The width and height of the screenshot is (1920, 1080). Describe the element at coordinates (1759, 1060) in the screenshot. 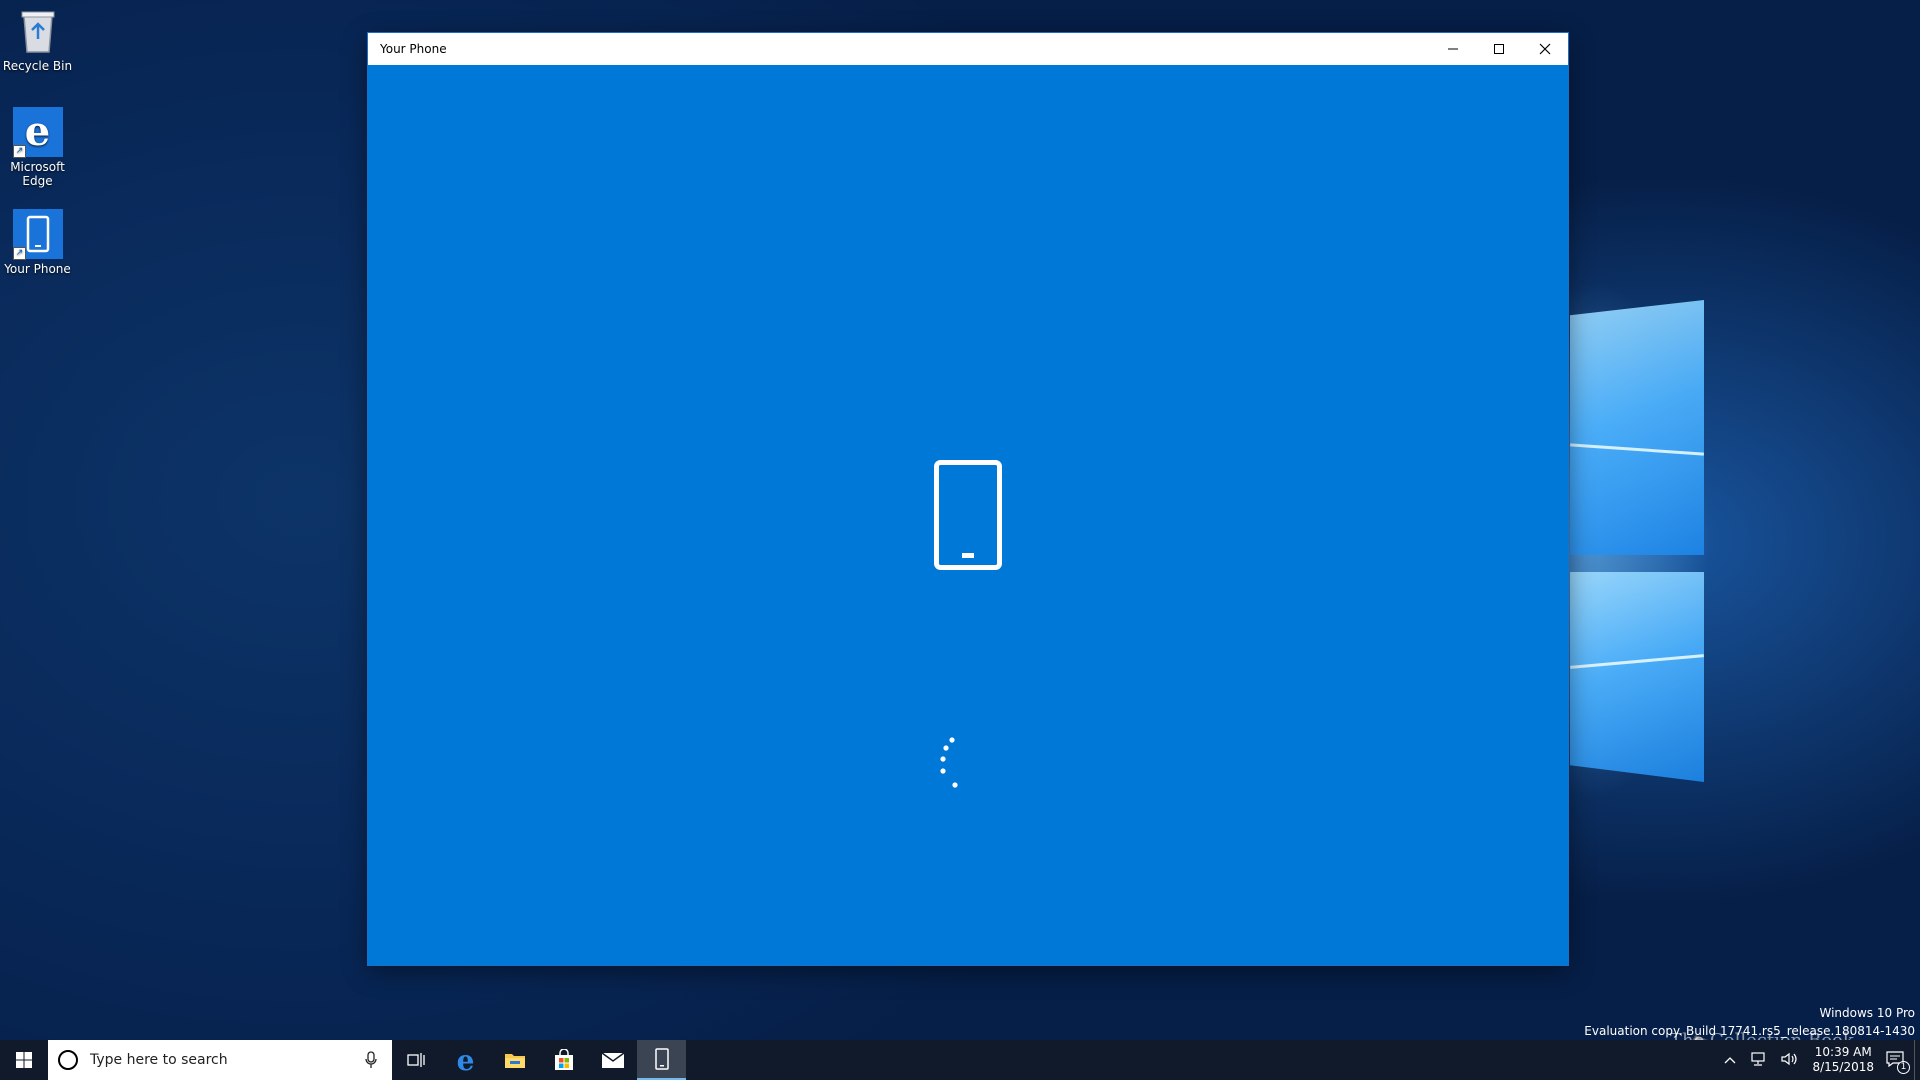

I see `network-icon` at that location.